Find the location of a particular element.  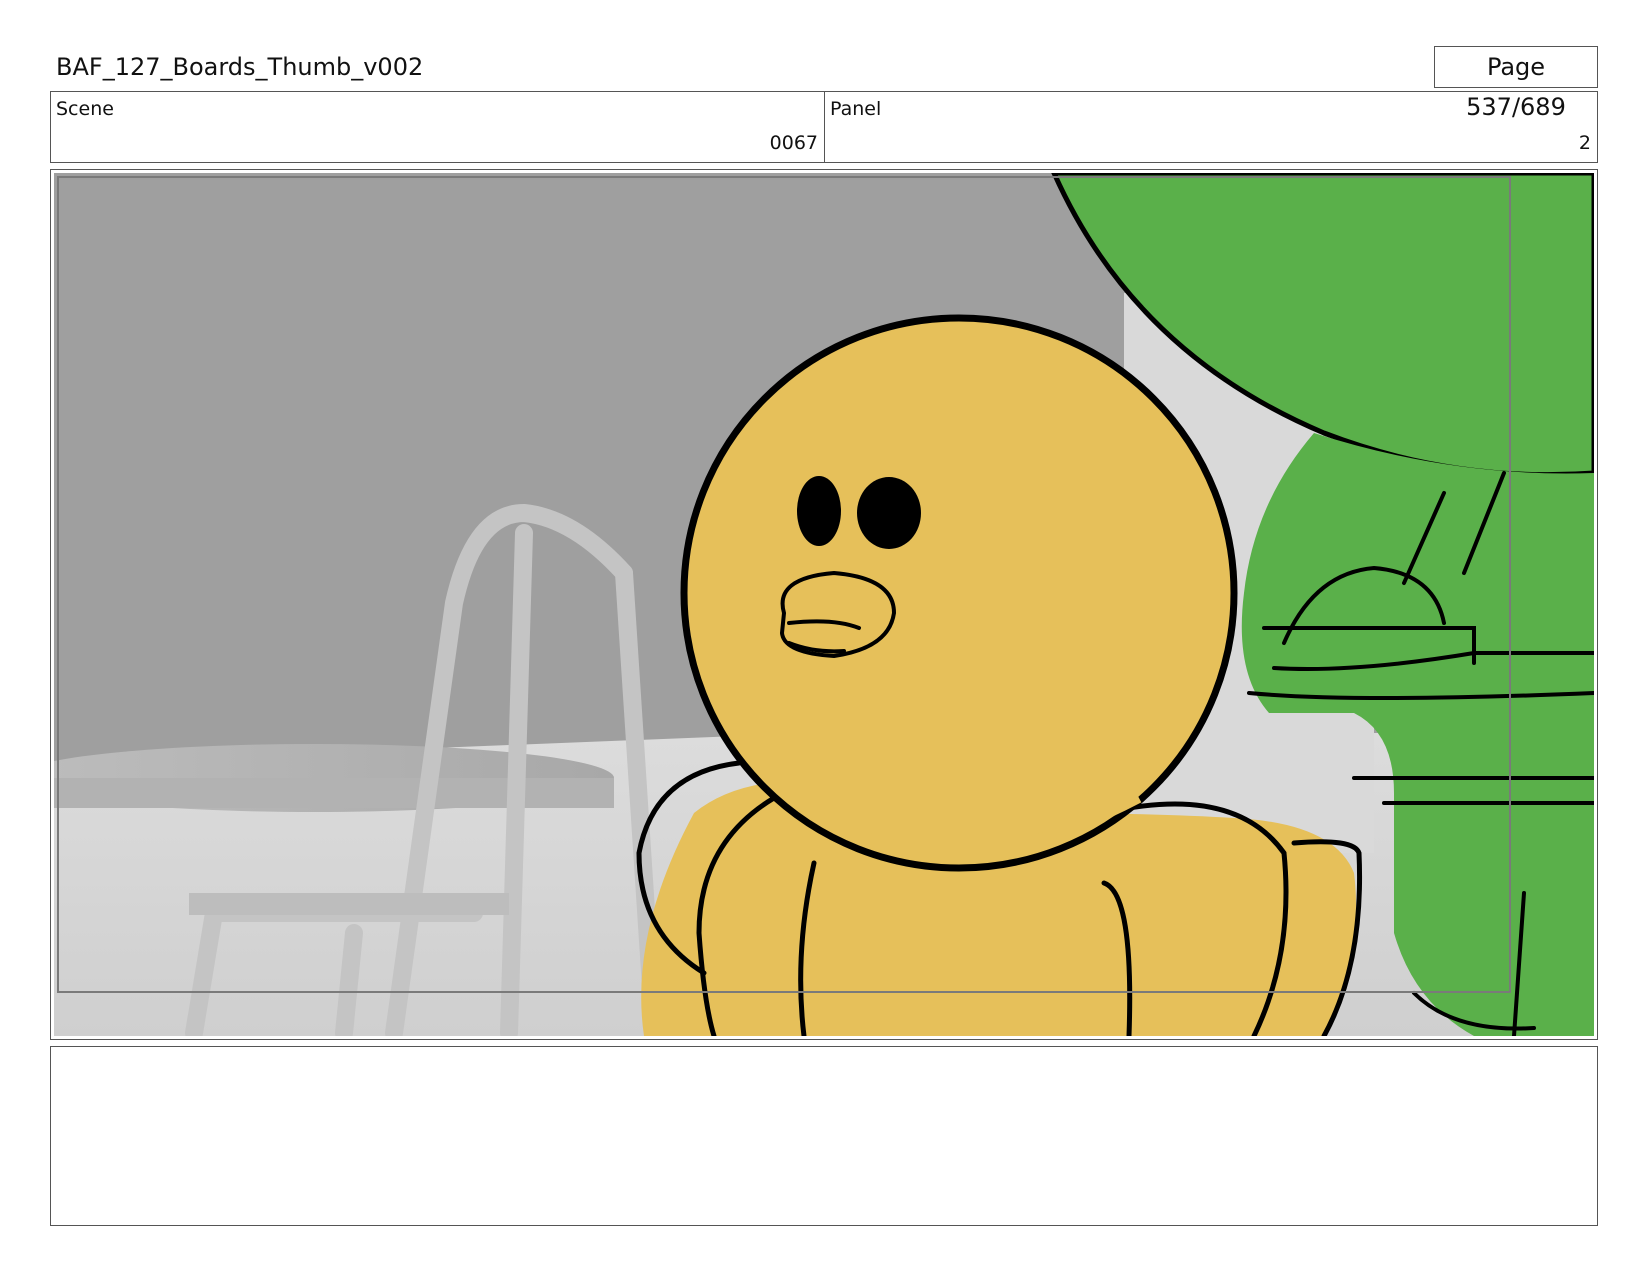

page-indicator: Page 537/689 is located at coordinates (1516, 83).